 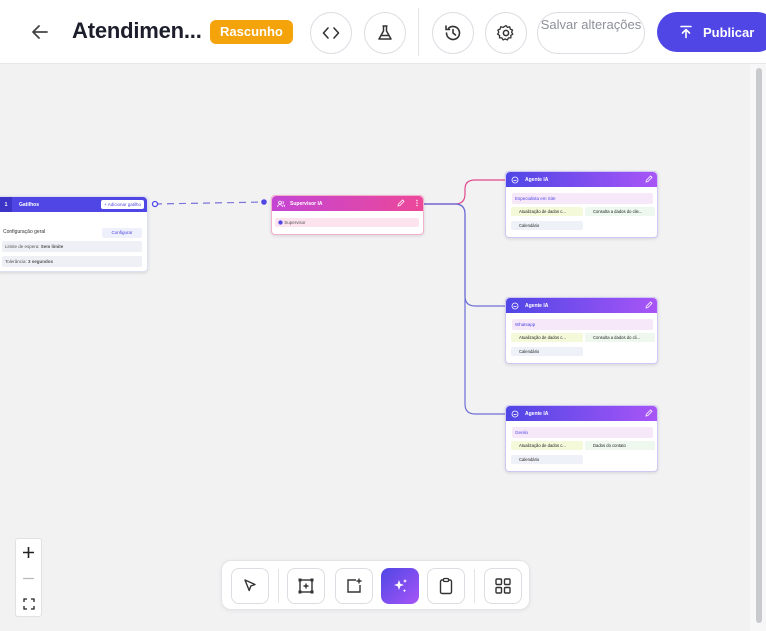 I want to click on status-badge: Rascunho, so click(x=251, y=32).